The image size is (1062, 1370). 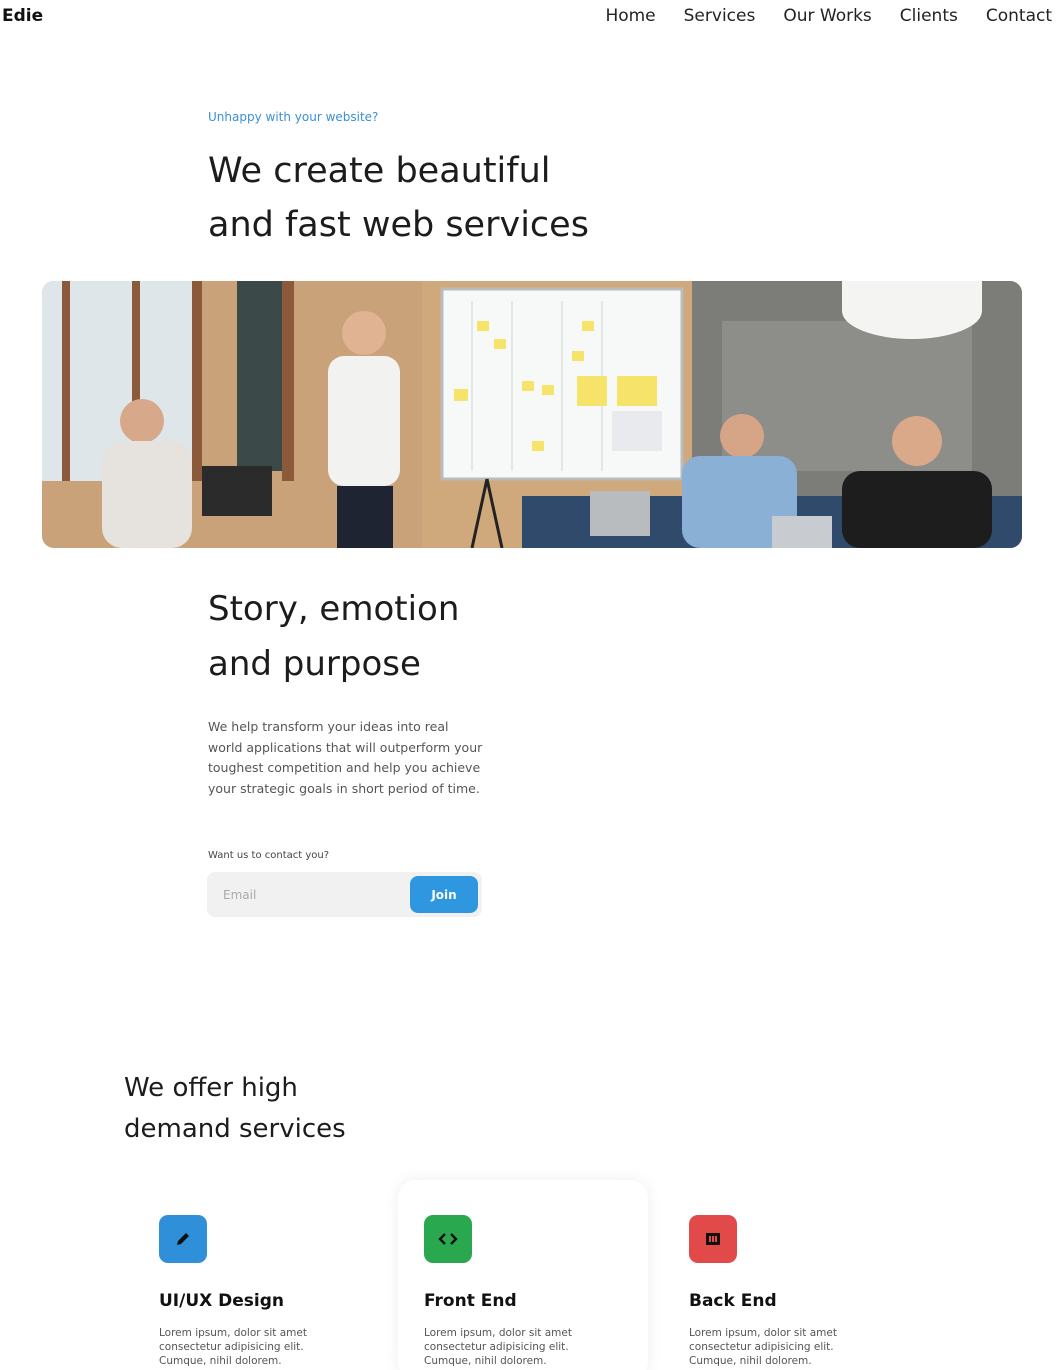 I want to click on contact-cta-label: Want us to contact you?, so click(x=269, y=855).